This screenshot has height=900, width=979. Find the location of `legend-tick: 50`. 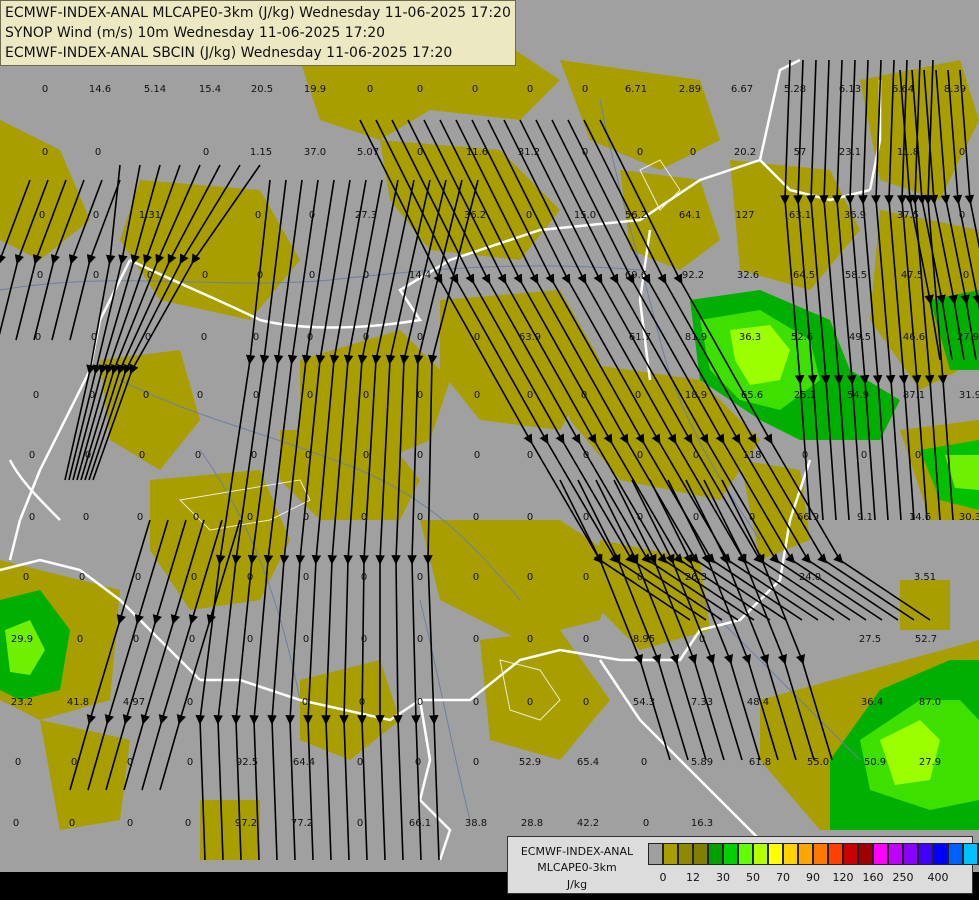

legend-tick: 50 is located at coordinates (753, 877).